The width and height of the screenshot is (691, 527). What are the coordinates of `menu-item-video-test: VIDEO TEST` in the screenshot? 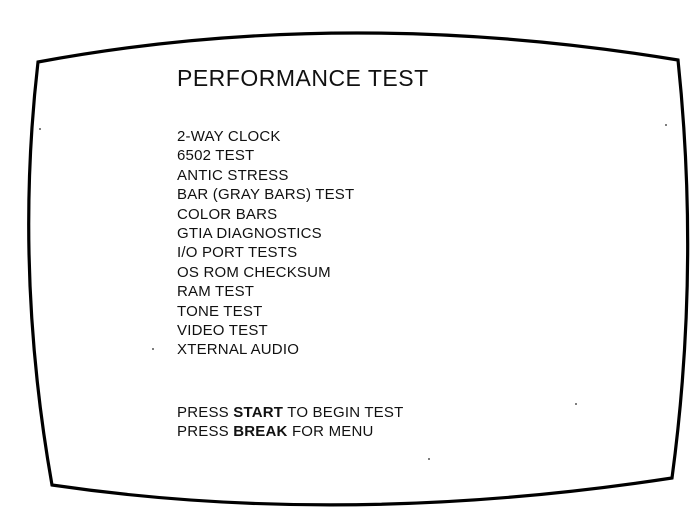 It's located at (222, 330).